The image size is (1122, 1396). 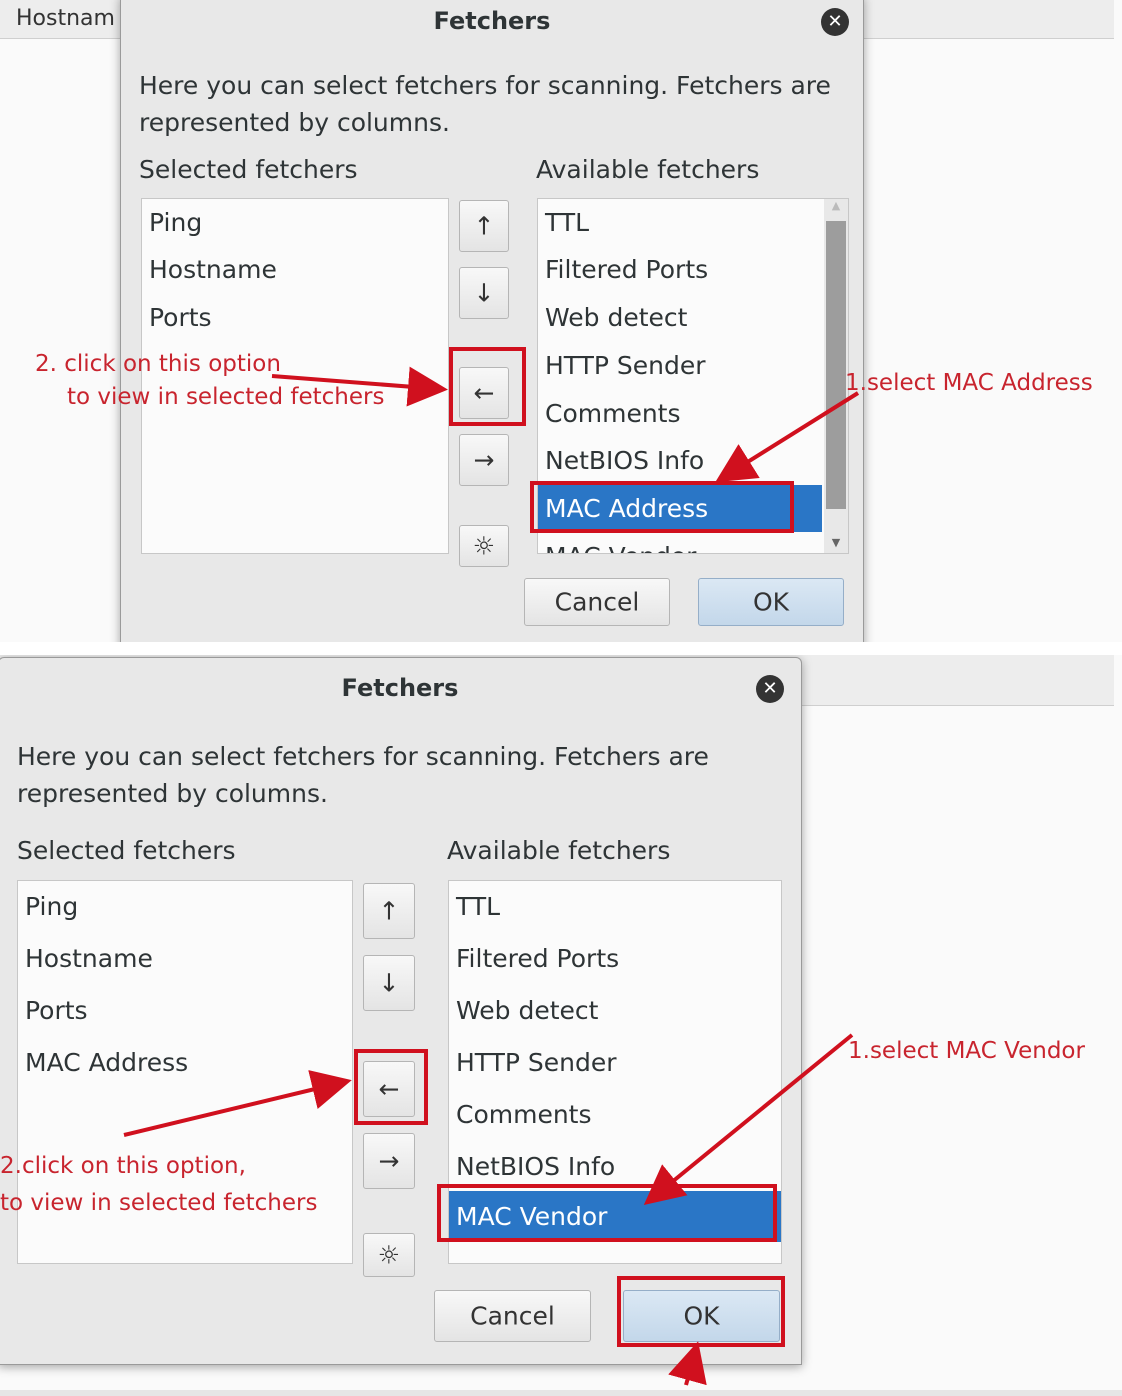 What do you see at coordinates (748, 1119) in the screenshot?
I see `arrow-to-mac-vendor` at bounding box center [748, 1119].